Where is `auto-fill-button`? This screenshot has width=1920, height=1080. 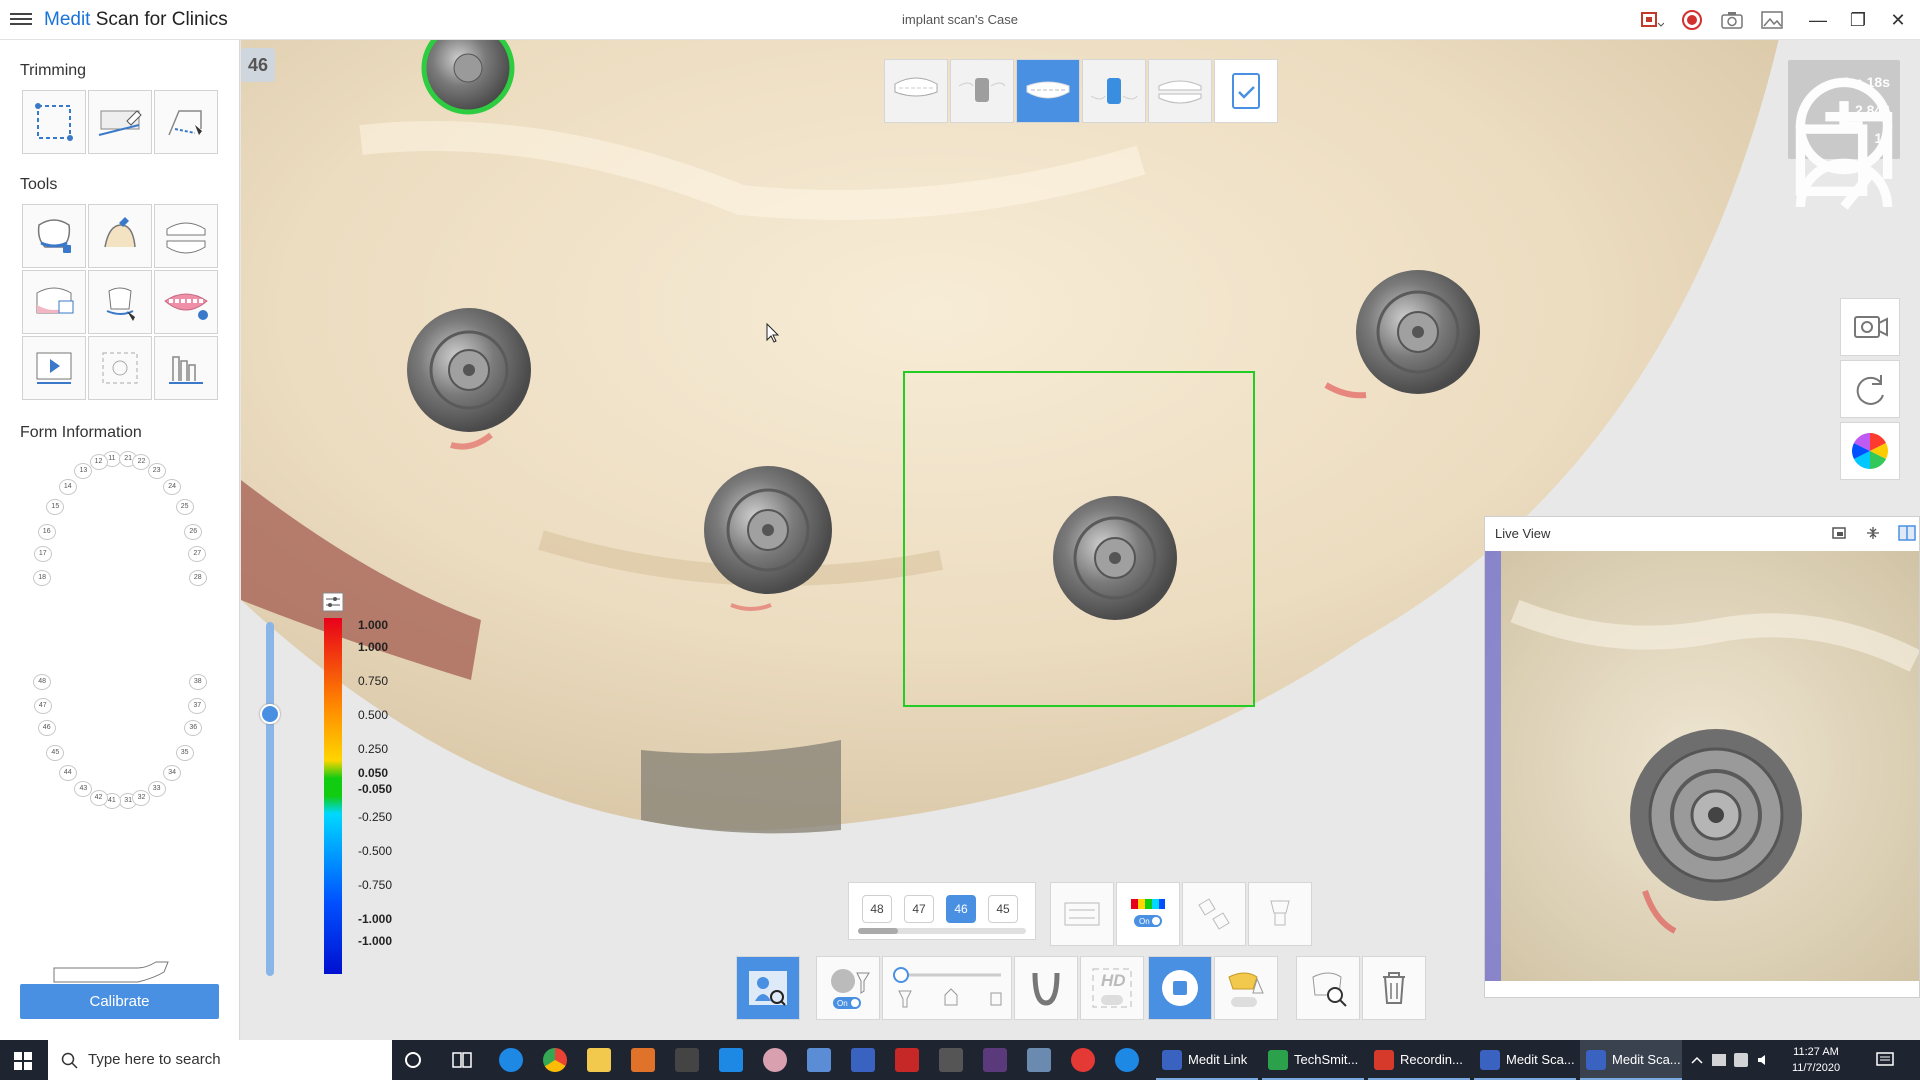 auto-fill-button is located at coordinates (1246, 988).